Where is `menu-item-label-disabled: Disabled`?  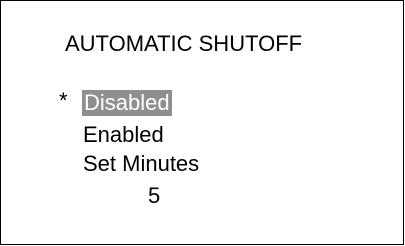
menu-item-label-disabled: Disabled is located at coordinates (127, 103).